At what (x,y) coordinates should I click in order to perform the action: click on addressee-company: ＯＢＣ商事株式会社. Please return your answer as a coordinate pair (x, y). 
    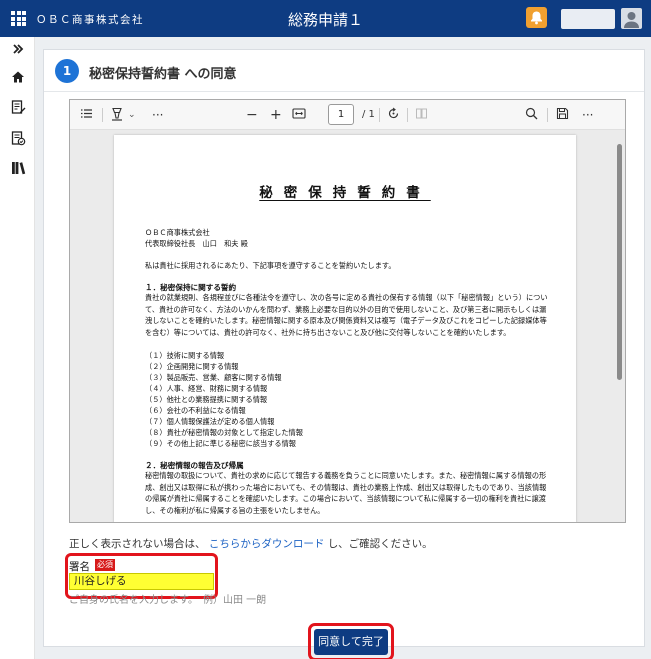
    Looking at the image, I should click on (177, 232).